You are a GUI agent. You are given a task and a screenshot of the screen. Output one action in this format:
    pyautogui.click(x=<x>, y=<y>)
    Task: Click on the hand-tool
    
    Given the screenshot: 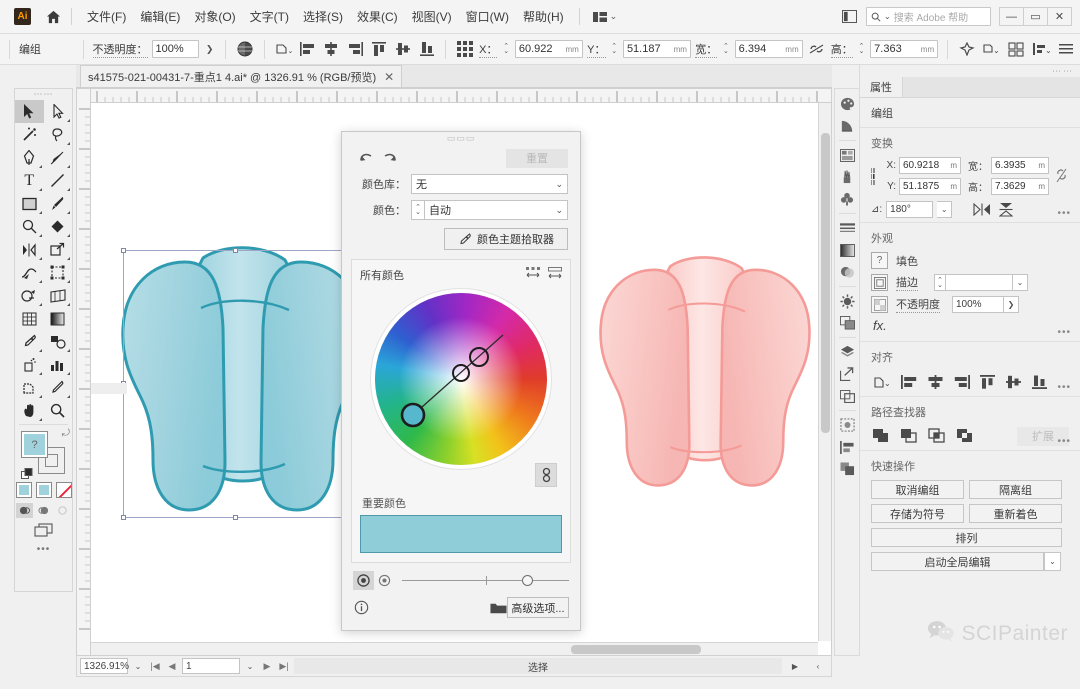 What is the action you would take?
    pyautogui.click(x=29, y=410)
    